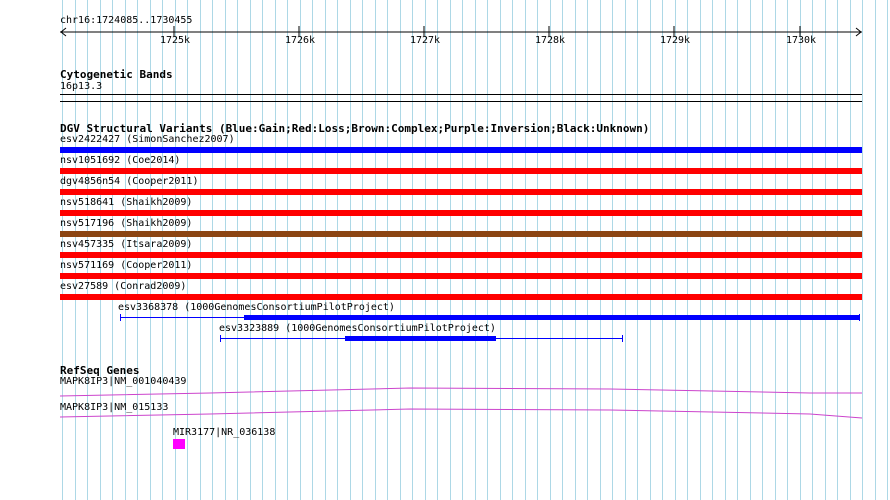  I want to click on gene-model-mapk8ip3-nm001040439, so click(460, 392).